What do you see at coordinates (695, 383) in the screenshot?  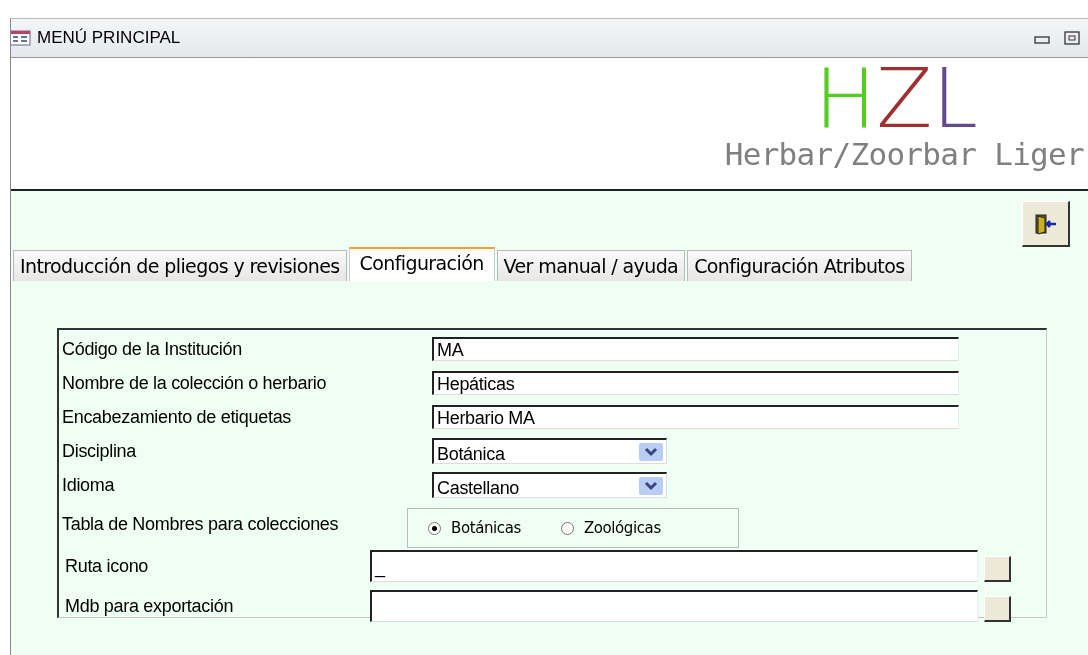 I see `text-field: Hepáticas` at bounding box center [695, 383].